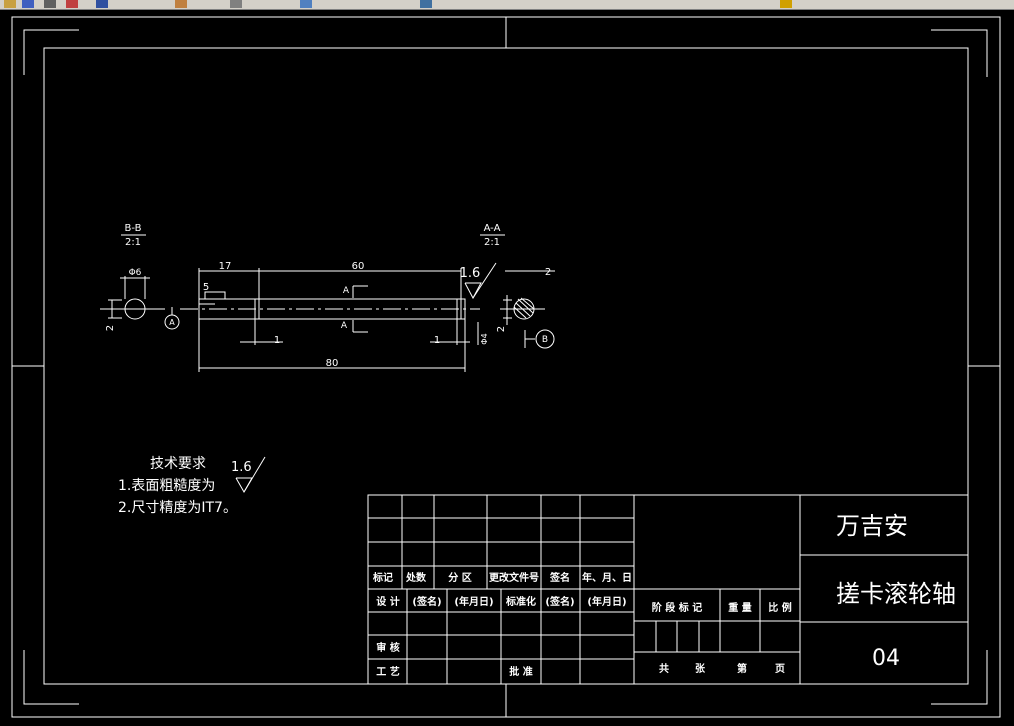 Image resolution: width=1014 pixels, height=726 pixels. I want to click on undo-icon, so click(72, 4).